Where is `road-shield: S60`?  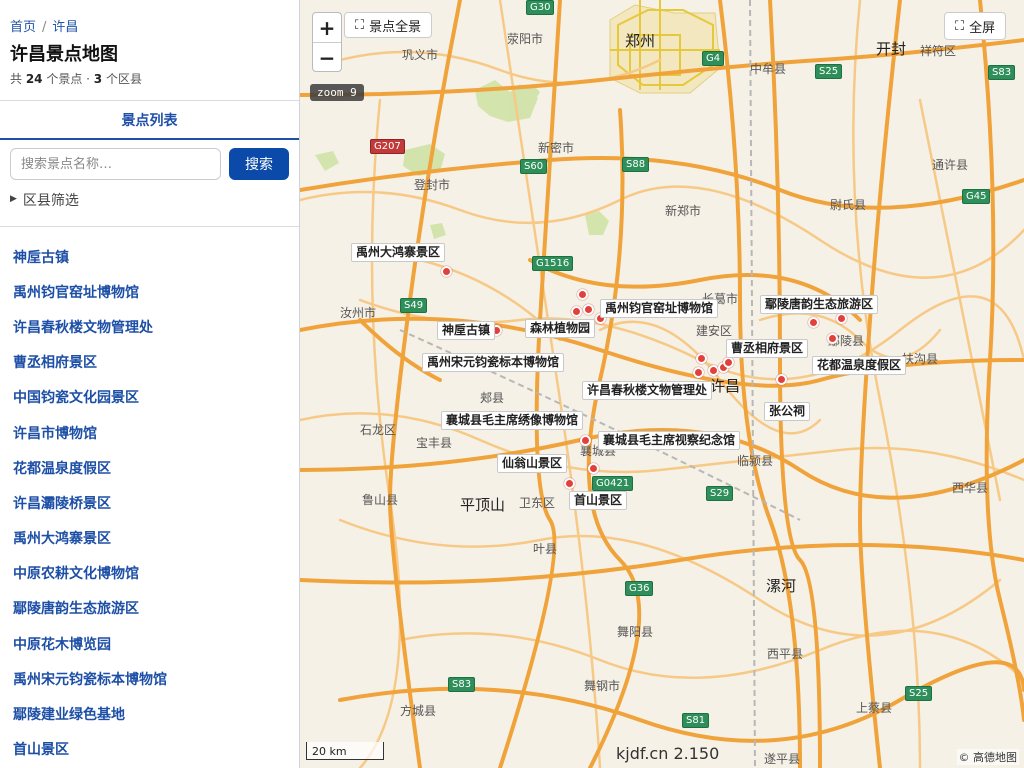 road-shield: S60 is located at coordinates (534, 166).